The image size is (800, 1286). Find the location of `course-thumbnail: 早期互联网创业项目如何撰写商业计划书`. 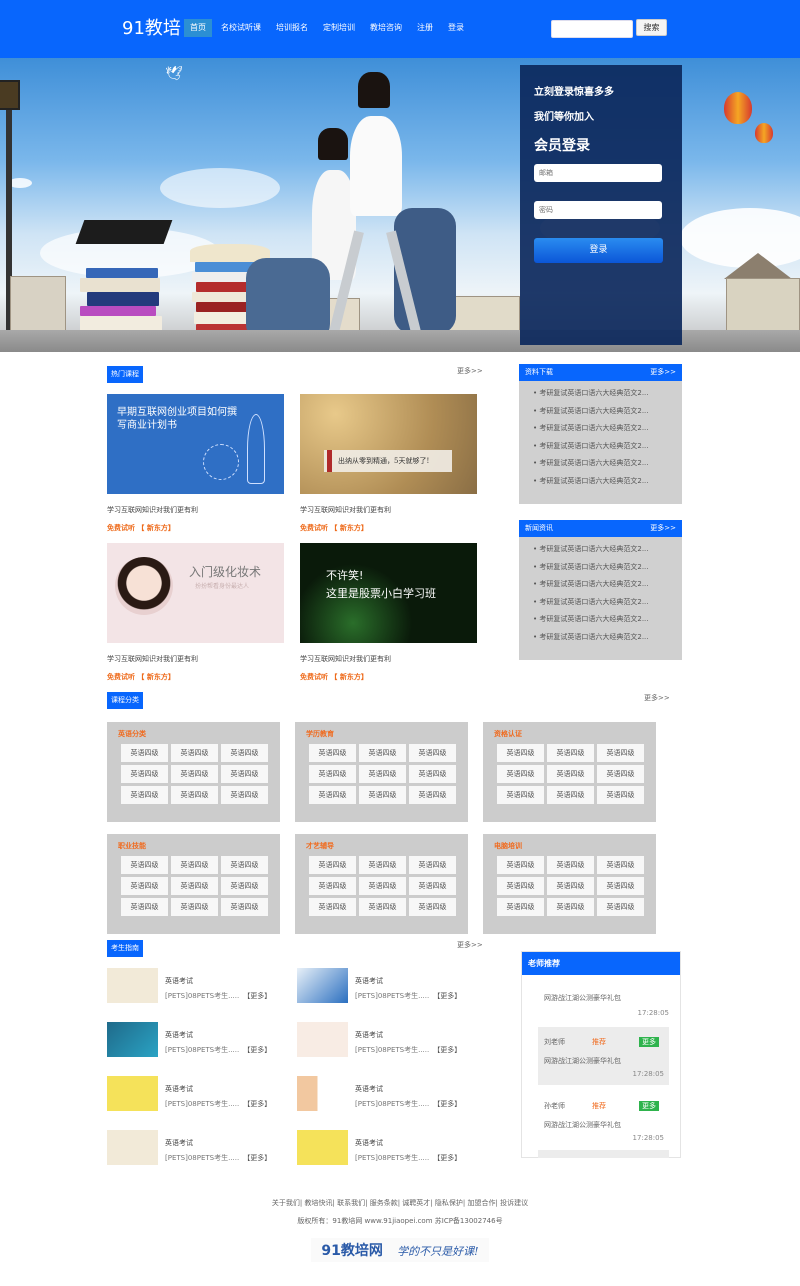

course-thumbnail: 早期互联网创业项目如何撰写商业计划书 is located at coordinates (195, 444).